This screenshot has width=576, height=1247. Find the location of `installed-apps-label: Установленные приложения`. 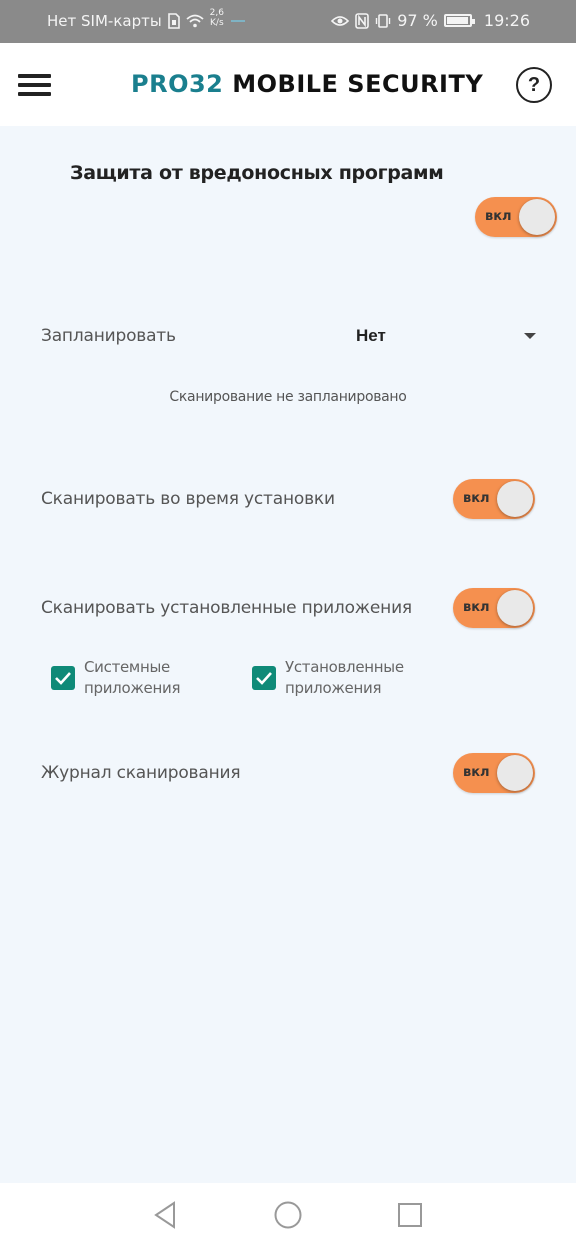

installed-apps-label: Установленные приложения is located at coordinates (344, 678).